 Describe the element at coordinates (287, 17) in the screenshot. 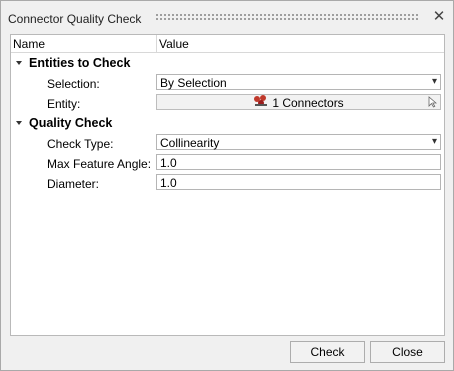

I see `drag-grip` at that location.